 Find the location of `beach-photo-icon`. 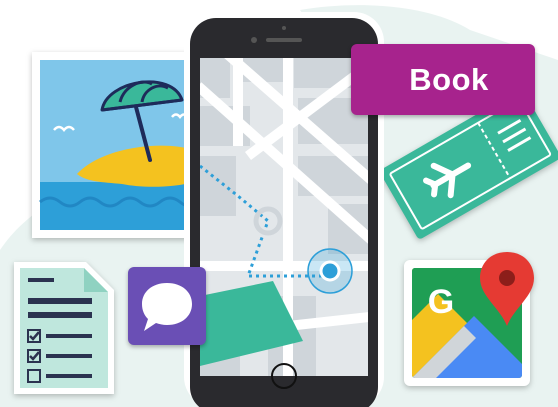

beach-photo-icon is located at coordinates (117, 145).